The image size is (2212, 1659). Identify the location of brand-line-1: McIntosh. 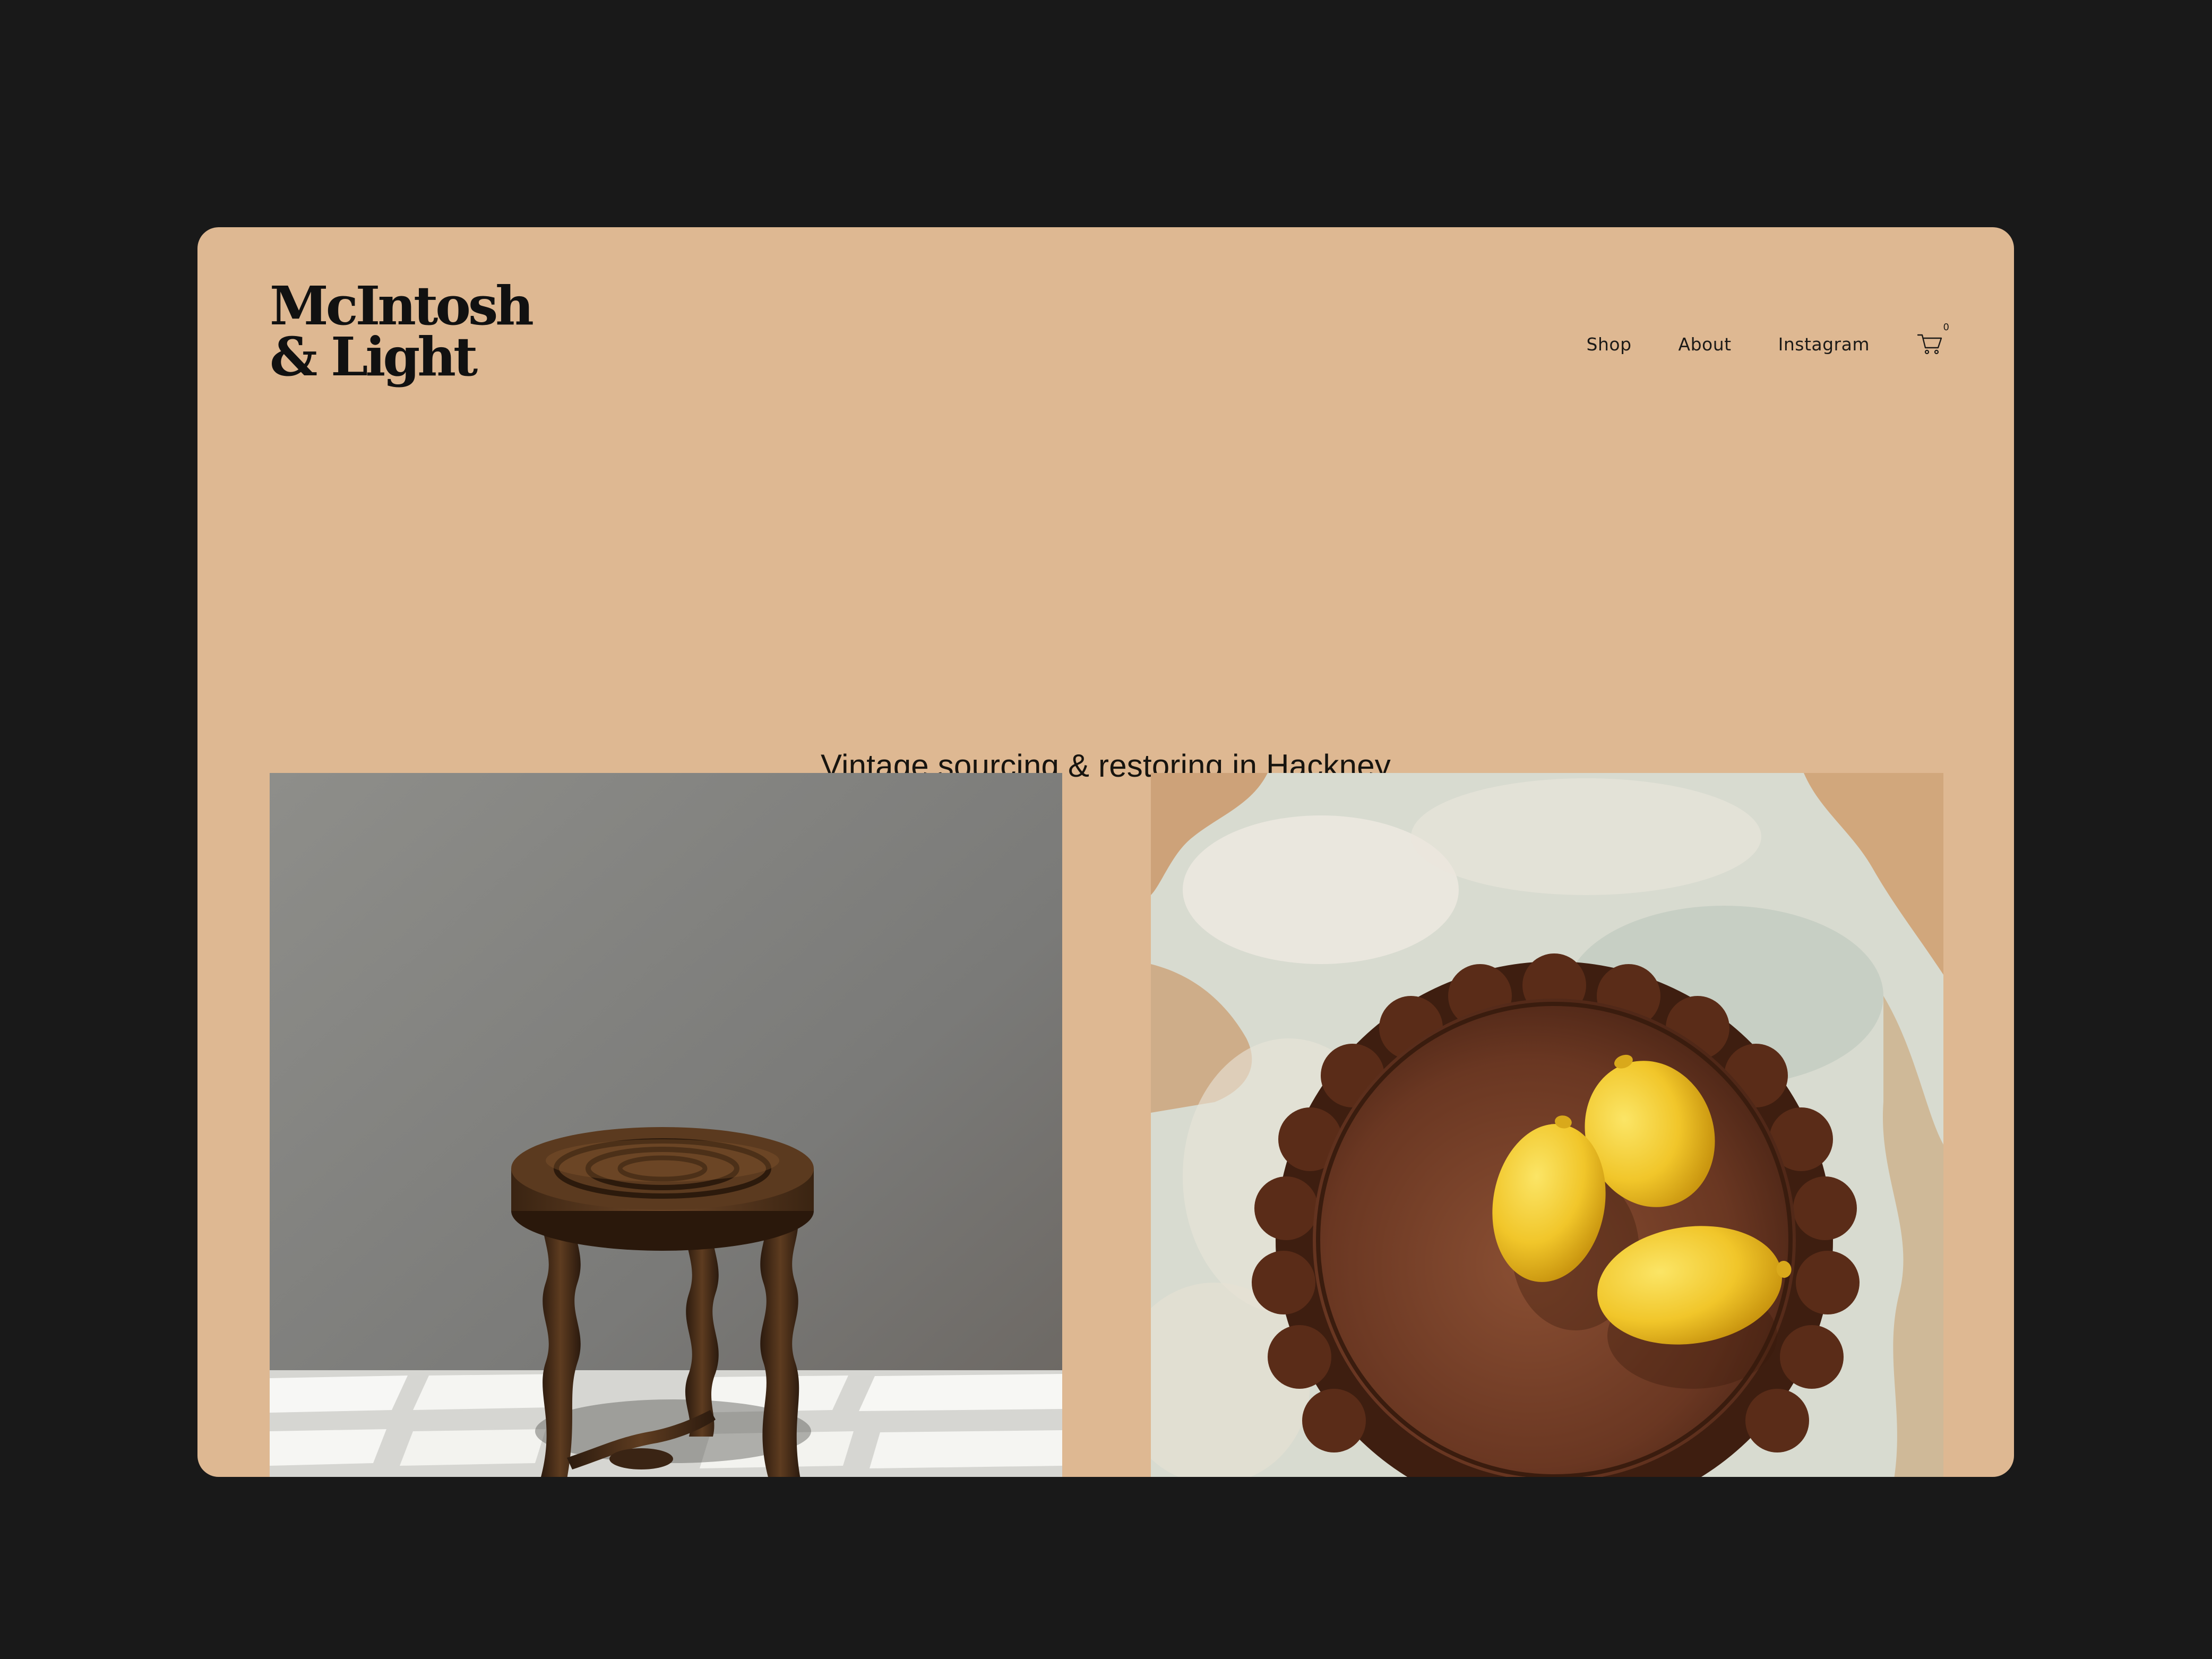
(402, 305).